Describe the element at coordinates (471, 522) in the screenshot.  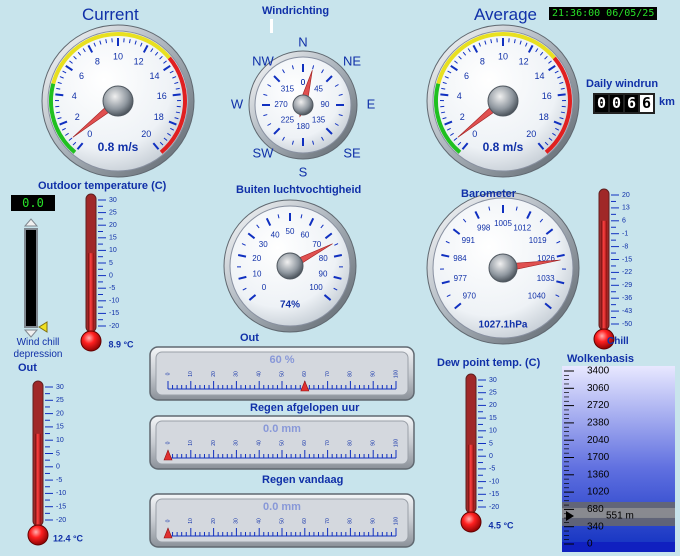
I see `dew-point-thermometer-bulb` at that location.